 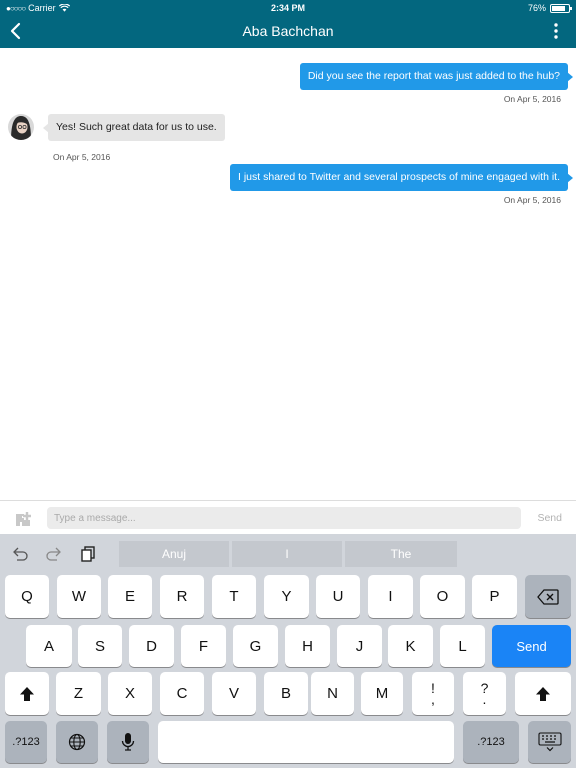 What do you see at coordinates (182, 596) in the screenshot?
I see `key-r: R` at bounding box center [182, 596].